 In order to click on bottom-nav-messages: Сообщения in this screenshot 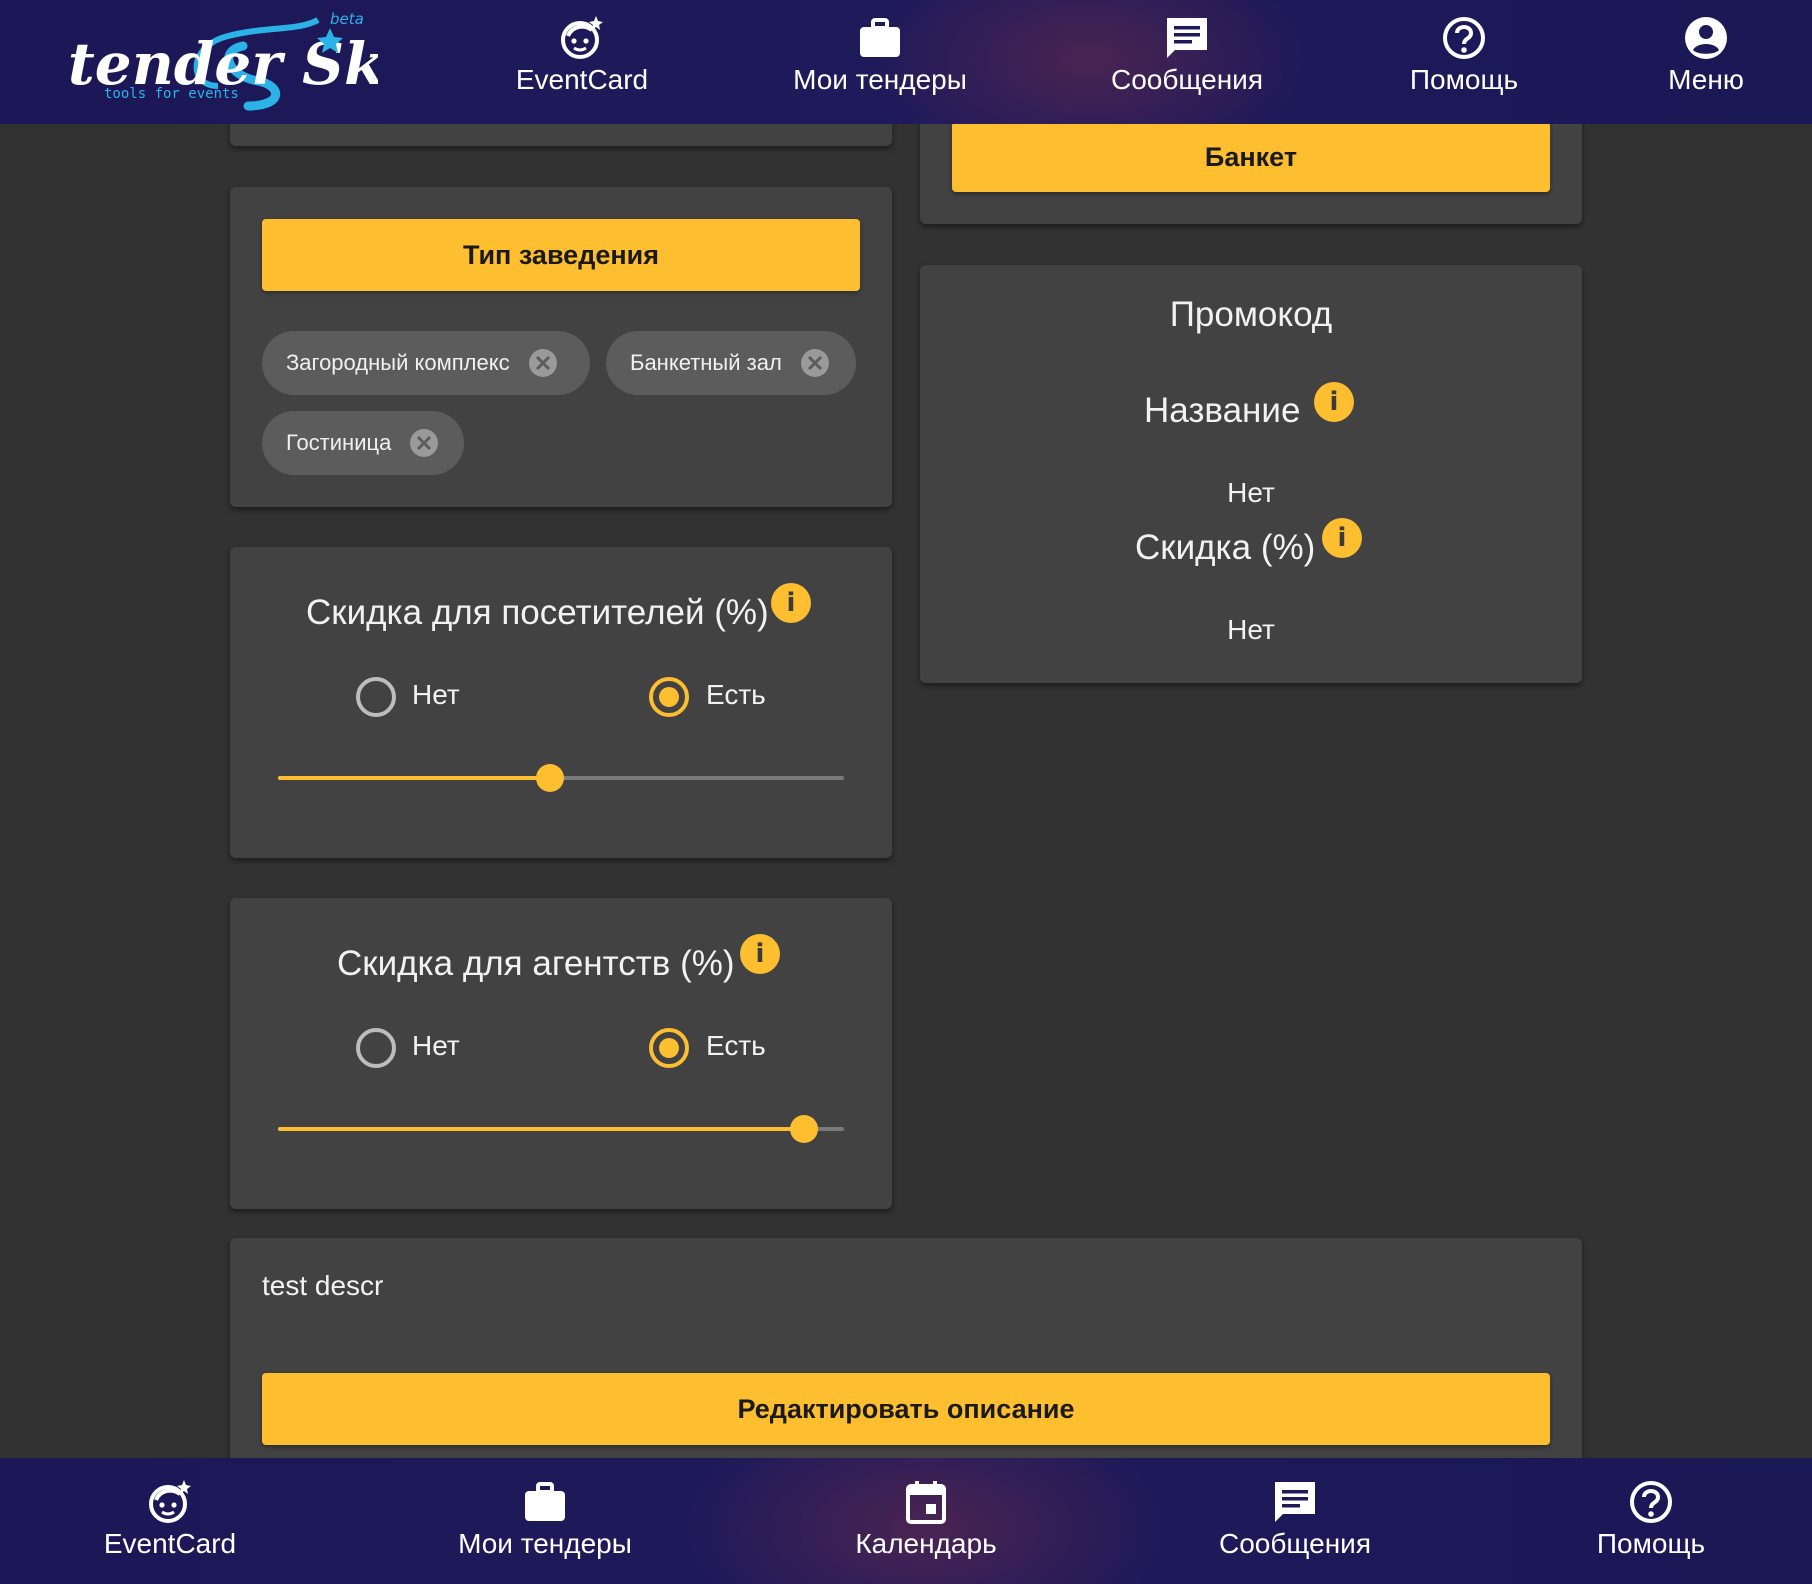, I will do `click(1295, 1519)`.